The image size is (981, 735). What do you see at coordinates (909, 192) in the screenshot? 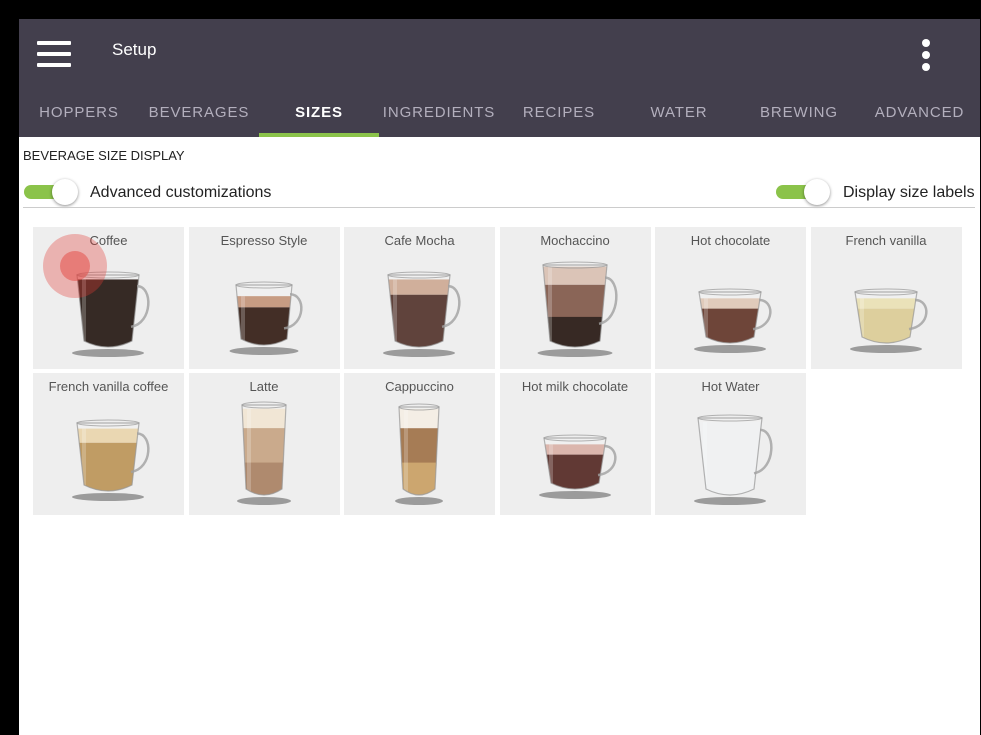
I see `display-size-labels-label: Display size labels` at bounding box center [909, 192].